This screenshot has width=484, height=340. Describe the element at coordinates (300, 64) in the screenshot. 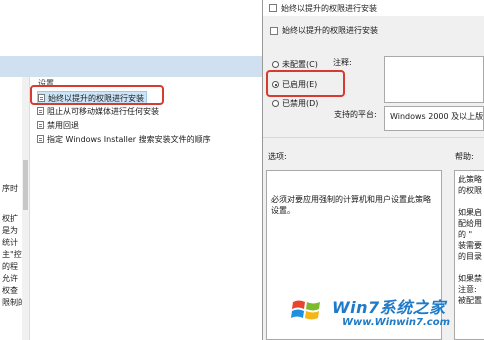

I see `radio-label: 未配置(C)` at that location.